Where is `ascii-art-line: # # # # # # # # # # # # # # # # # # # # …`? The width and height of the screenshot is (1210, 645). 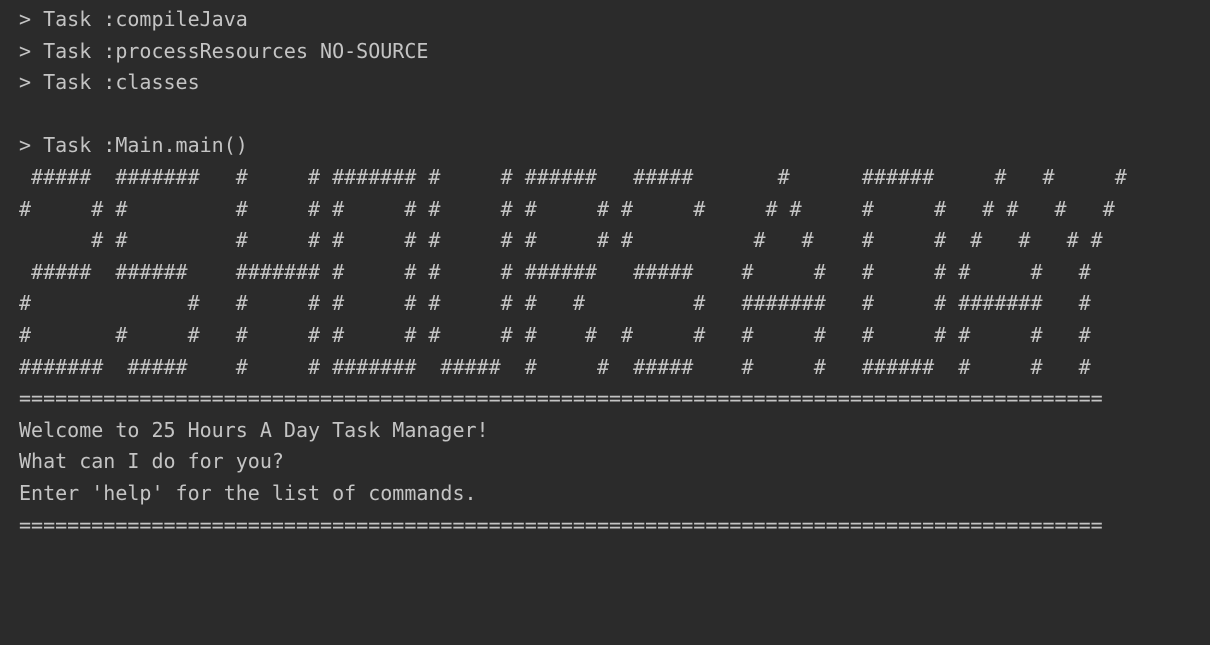
ascii-art-line: # # # # # # # # # # # # # # # # # # # # … is located at coordinates (567, 208).